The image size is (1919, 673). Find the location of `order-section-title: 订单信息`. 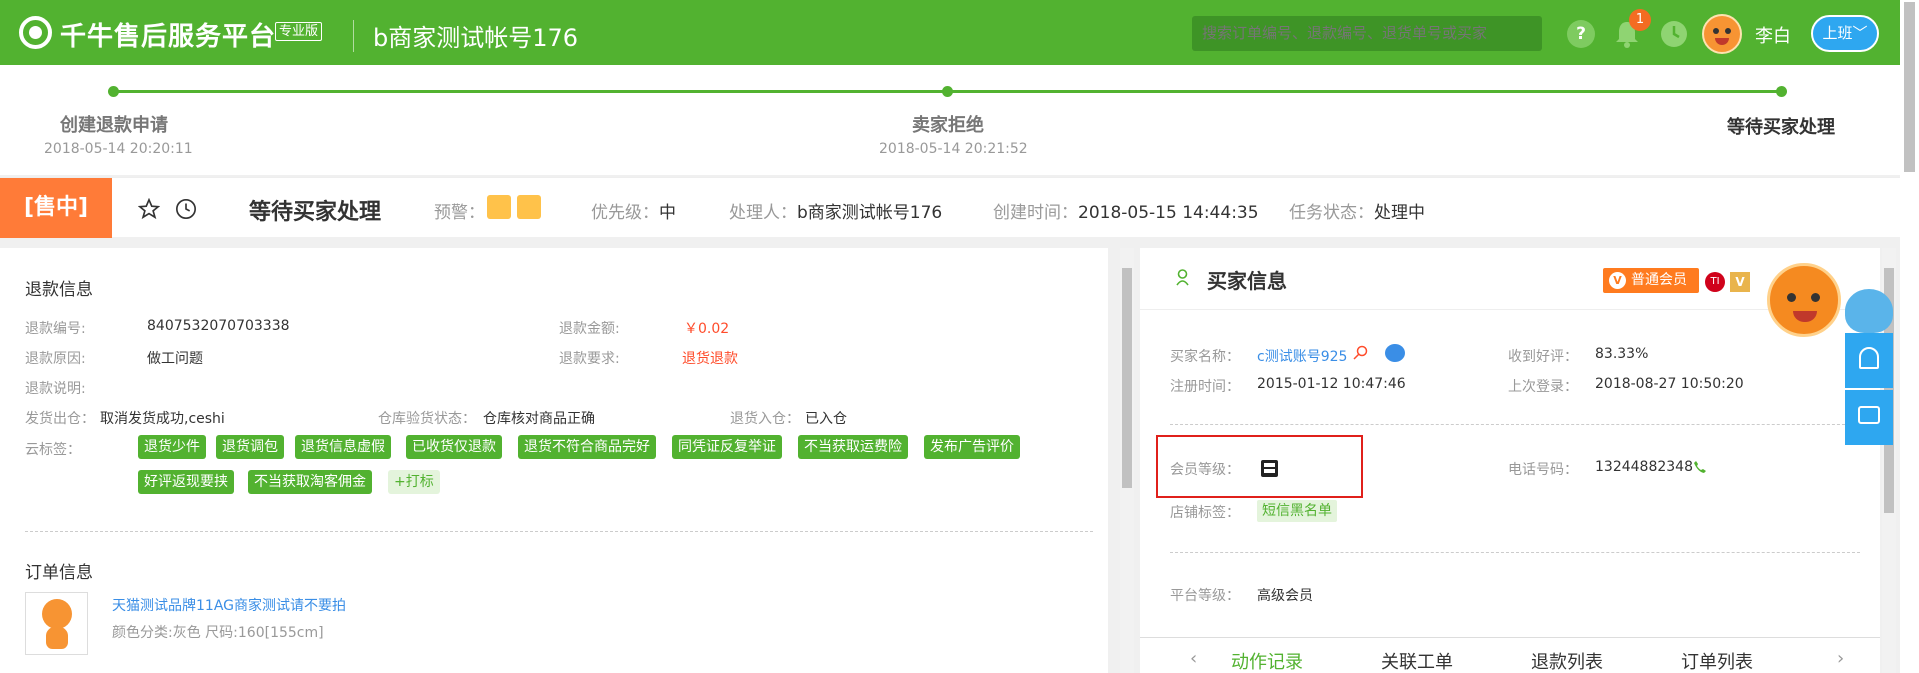

order-section-title: 订单信息 is located at coordinates (59, 573).